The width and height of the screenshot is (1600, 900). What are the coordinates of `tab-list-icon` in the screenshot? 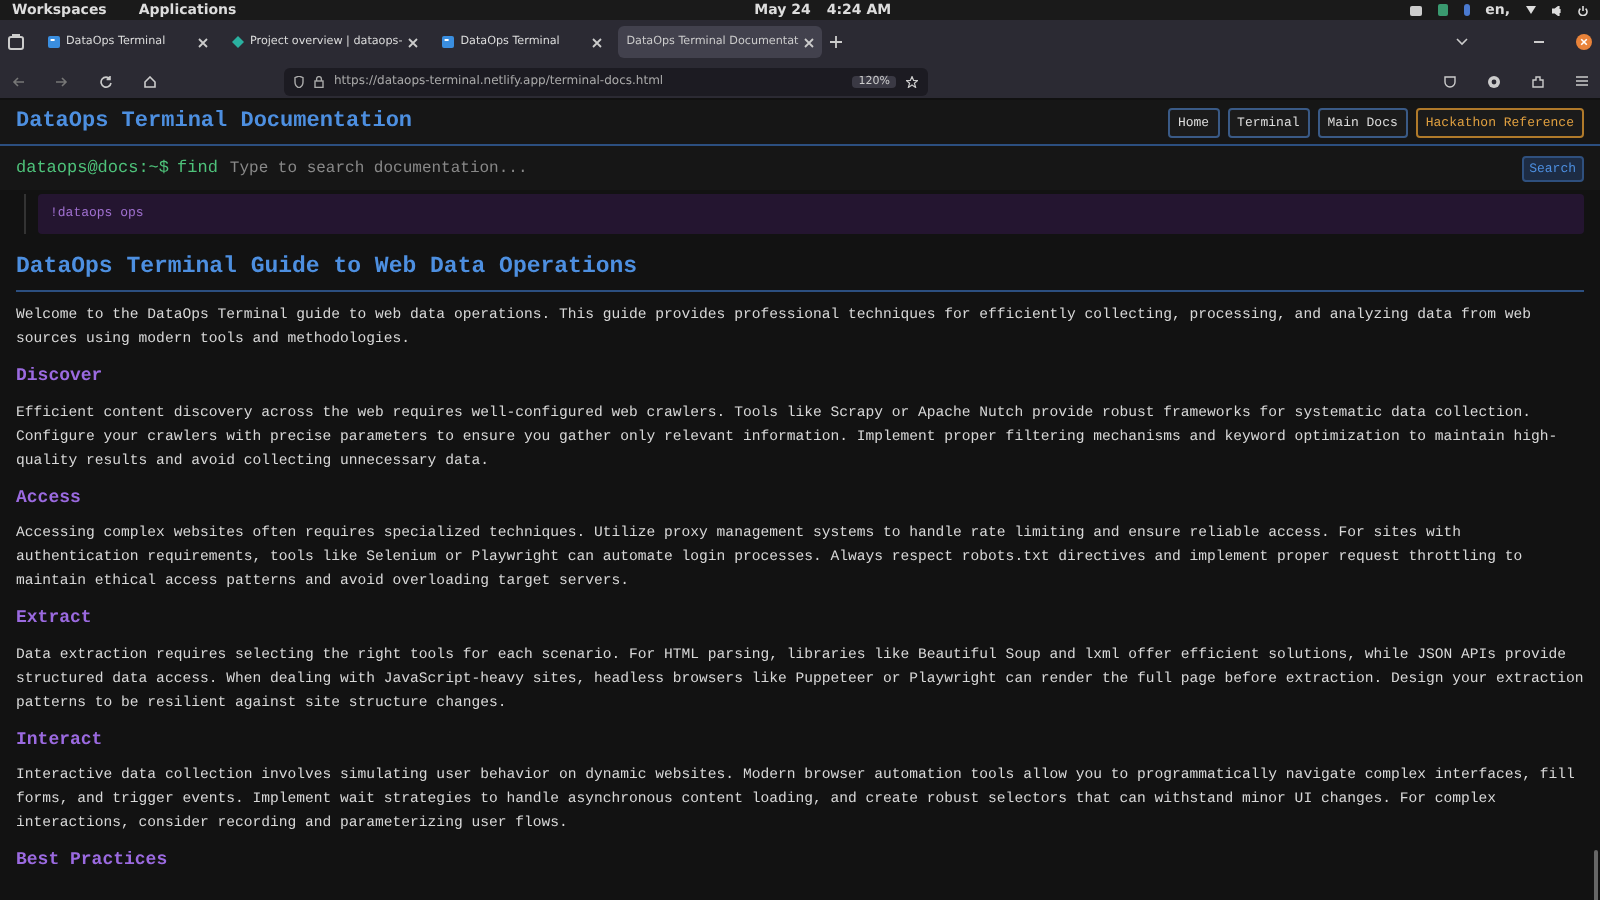 It's located at (1462, 42).